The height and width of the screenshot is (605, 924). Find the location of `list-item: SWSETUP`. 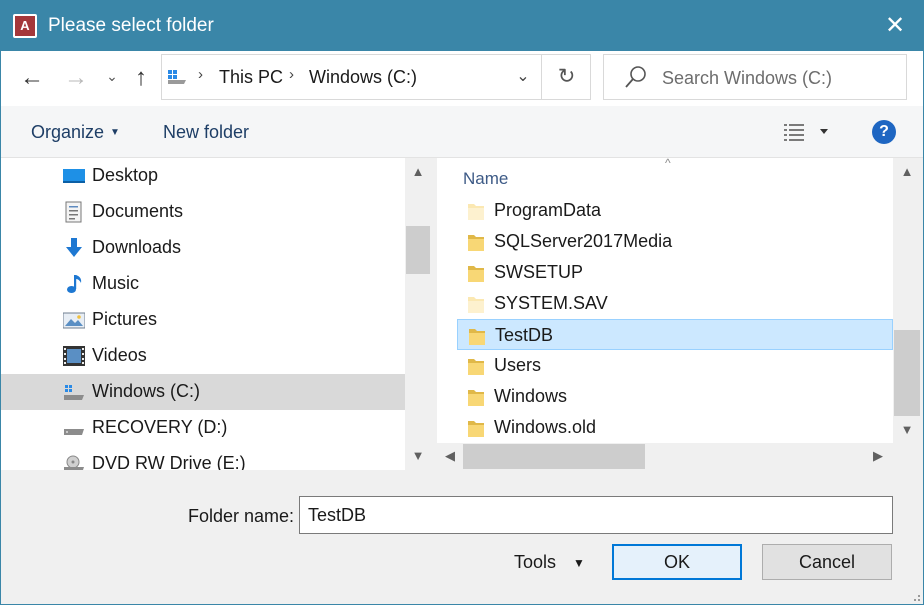

list-item: SWSETUP is located at coordinates (675, 272).